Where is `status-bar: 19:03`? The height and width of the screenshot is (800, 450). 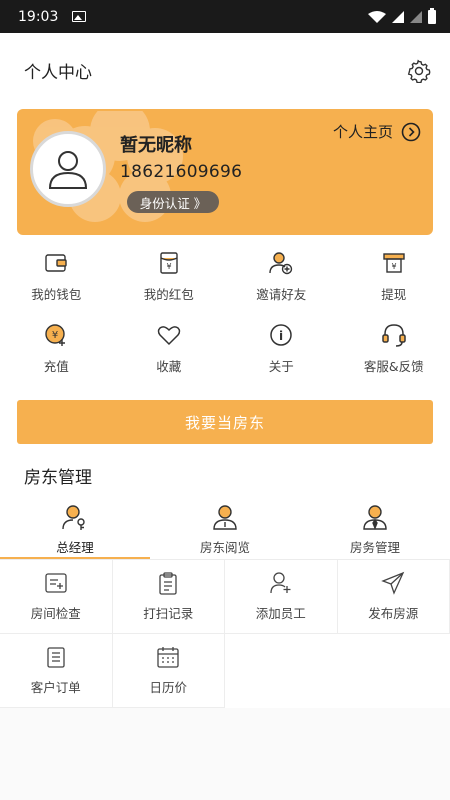 status-bar: 19:03 is located at coordinates (225, 16).